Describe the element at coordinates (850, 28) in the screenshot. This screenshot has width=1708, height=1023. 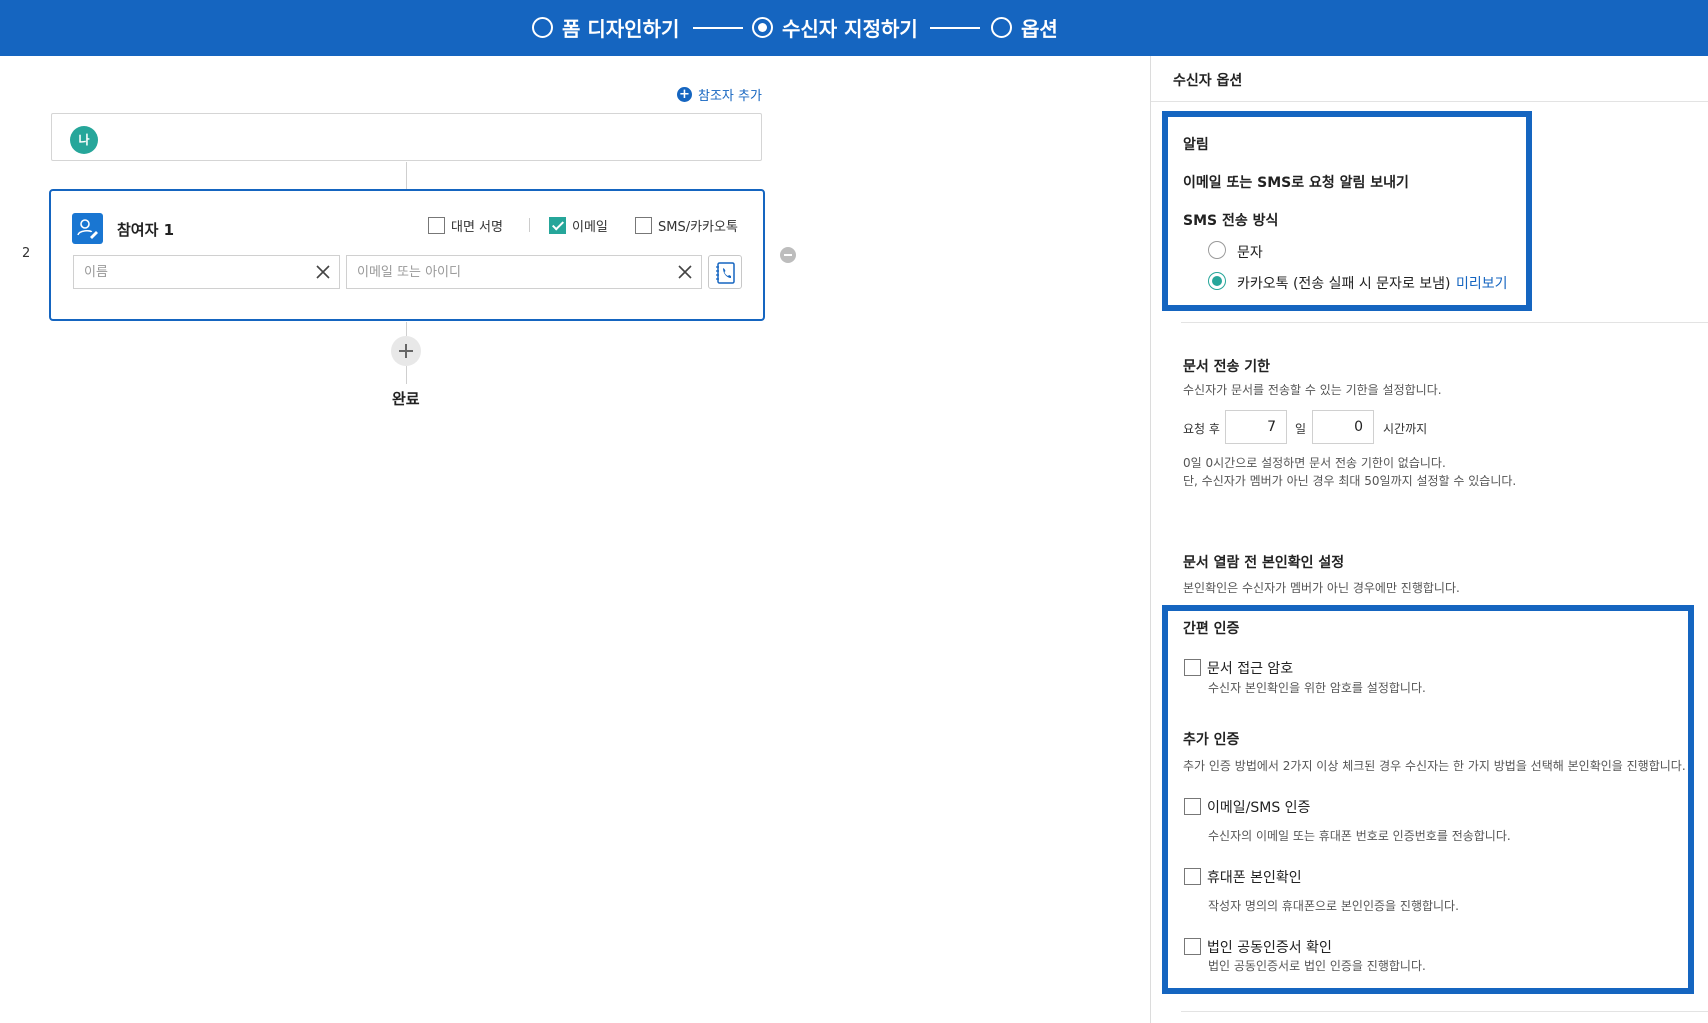
I see `step-label: 수신자 지정하기` at that location.